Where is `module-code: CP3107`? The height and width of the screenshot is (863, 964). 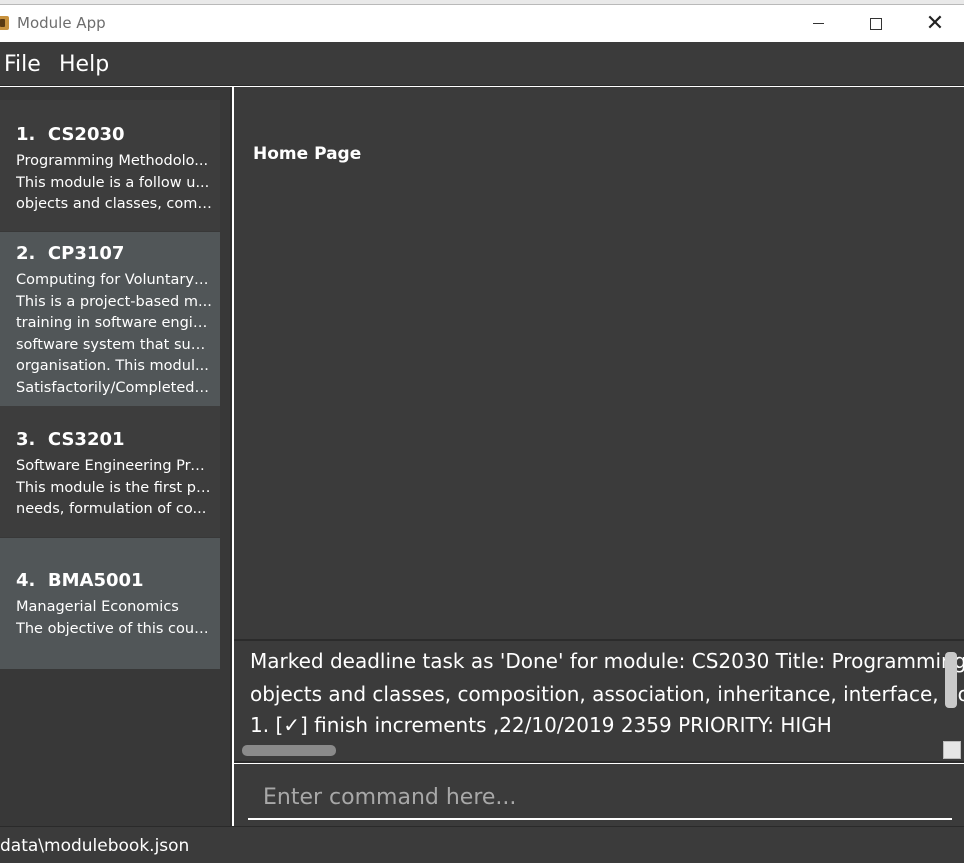 module-code: CP3107 is located at coordinates (86, 253).